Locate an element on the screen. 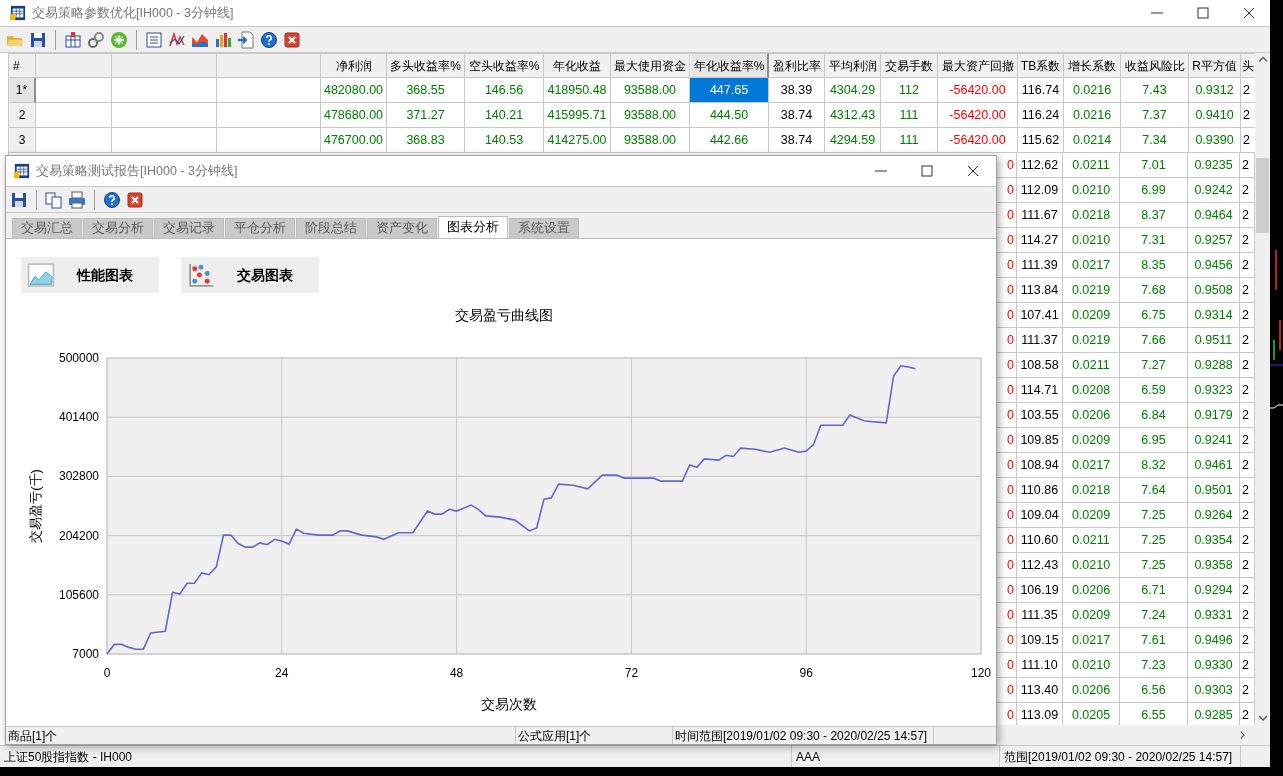 The height and width of the screenshot is (776, 1283). table-cell: 0.9179 is located at coordinates (1214, 415).